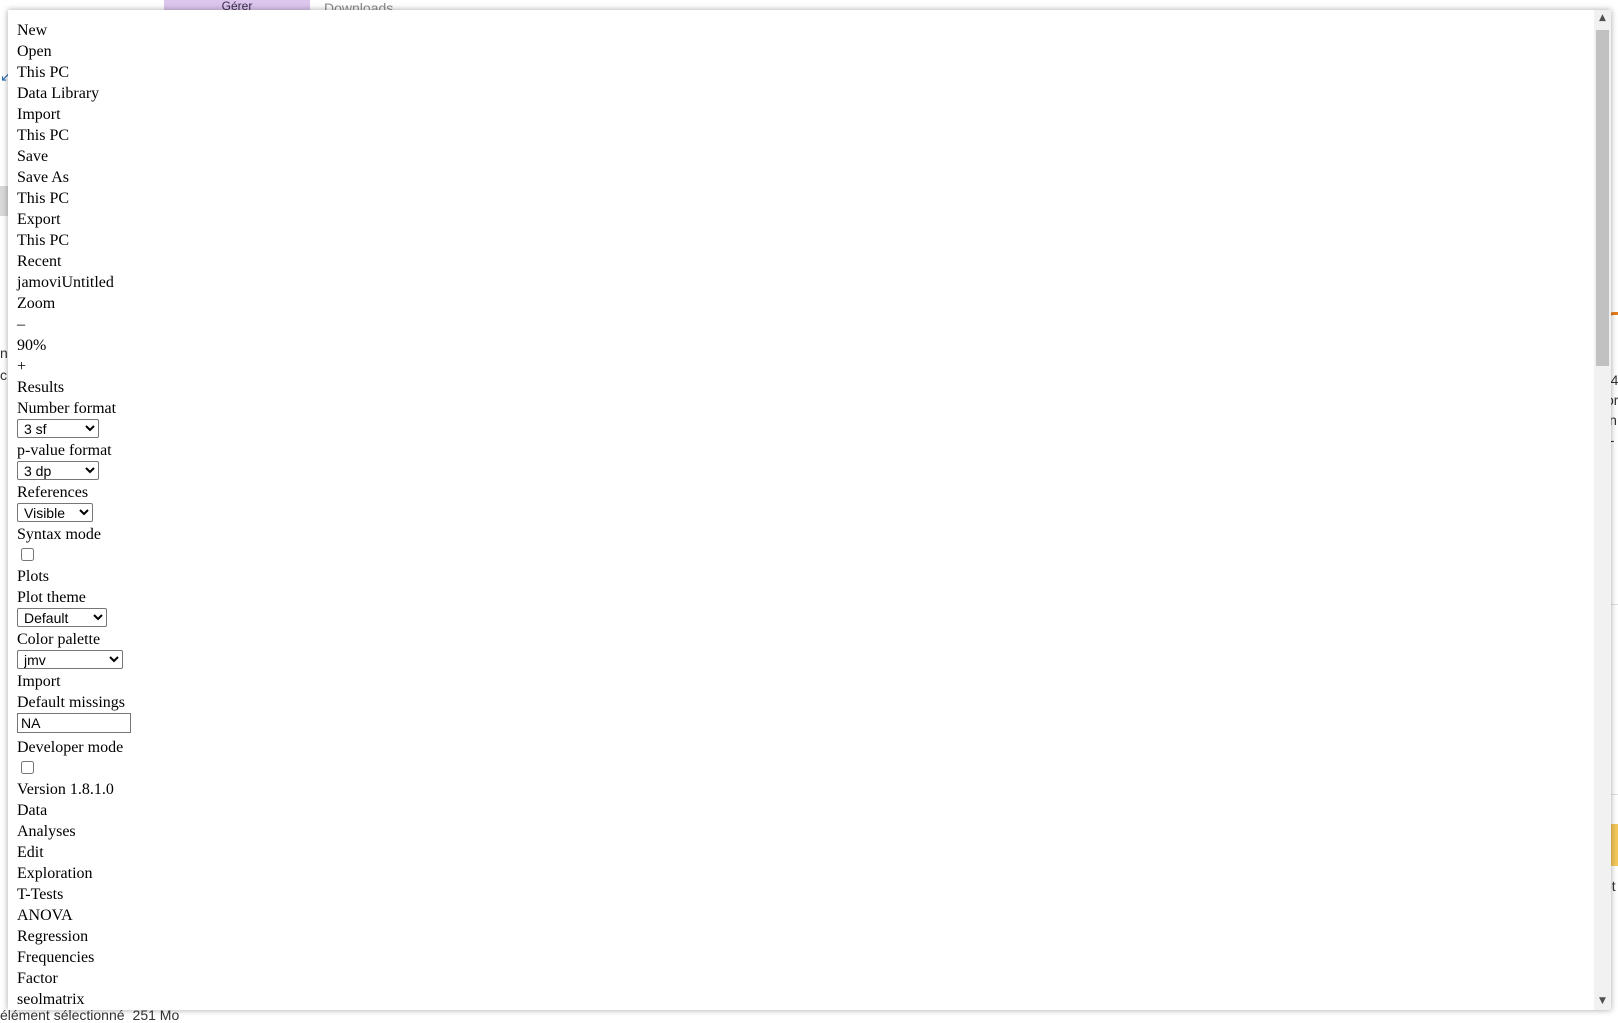 This screenshot has width=1618, height=1023. Describe the element at coordinates (797, 366) in the screenshot. I see `zoom-in-button: +` at that location.